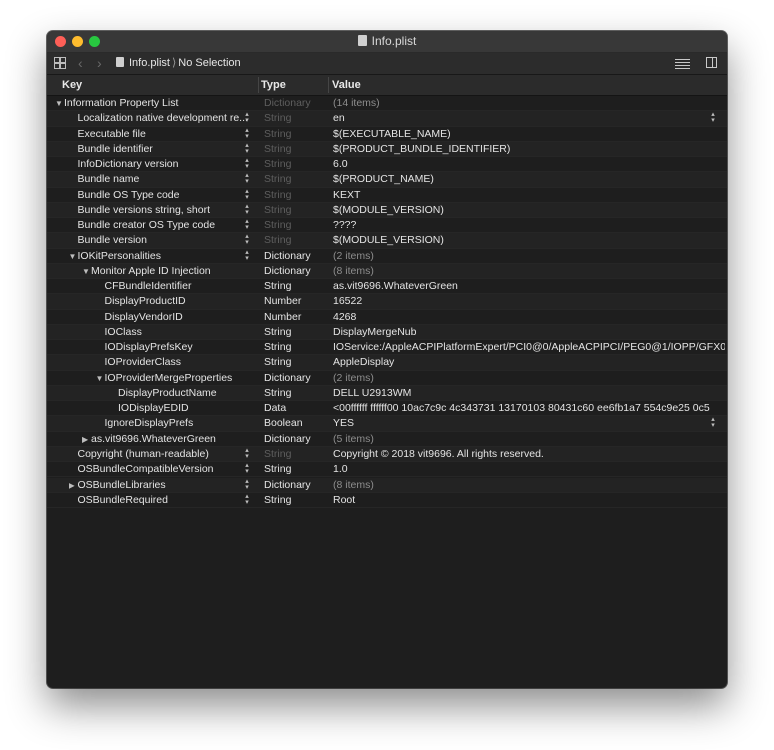 This screenshot has height=750, width=774. I want to click on row-key: Bundle OS Type code, so click(161, 195).